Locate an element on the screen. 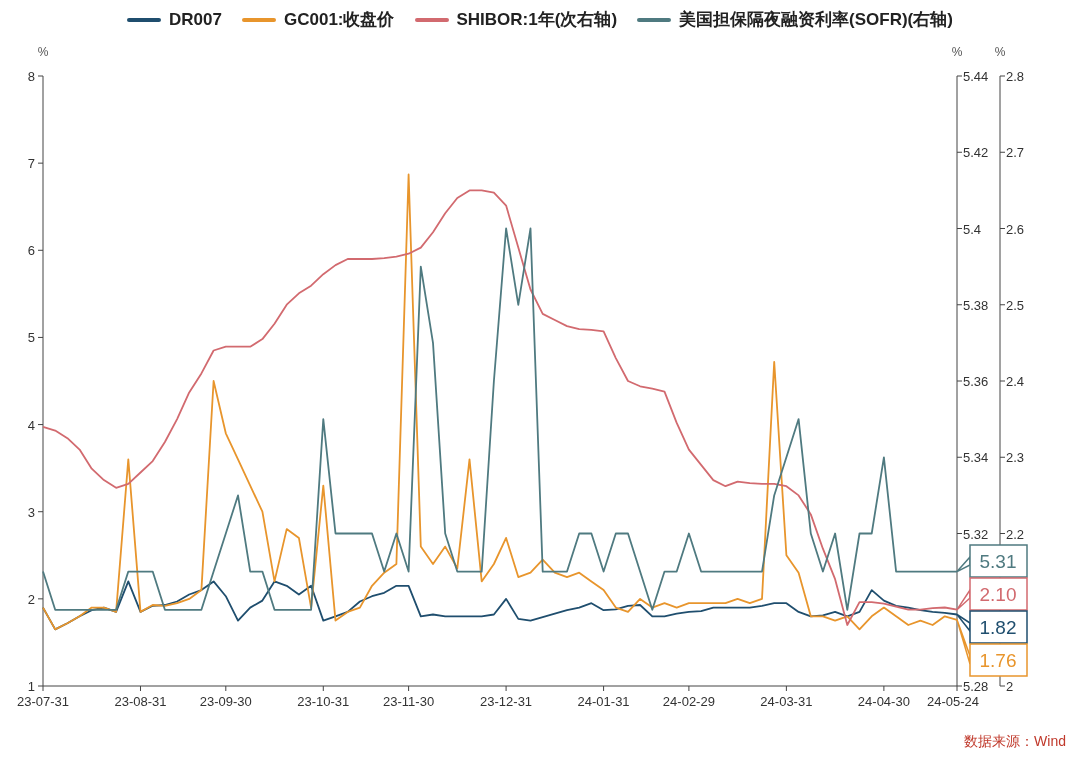  tick-label: 5.38 is located at coordinates (976, 305).